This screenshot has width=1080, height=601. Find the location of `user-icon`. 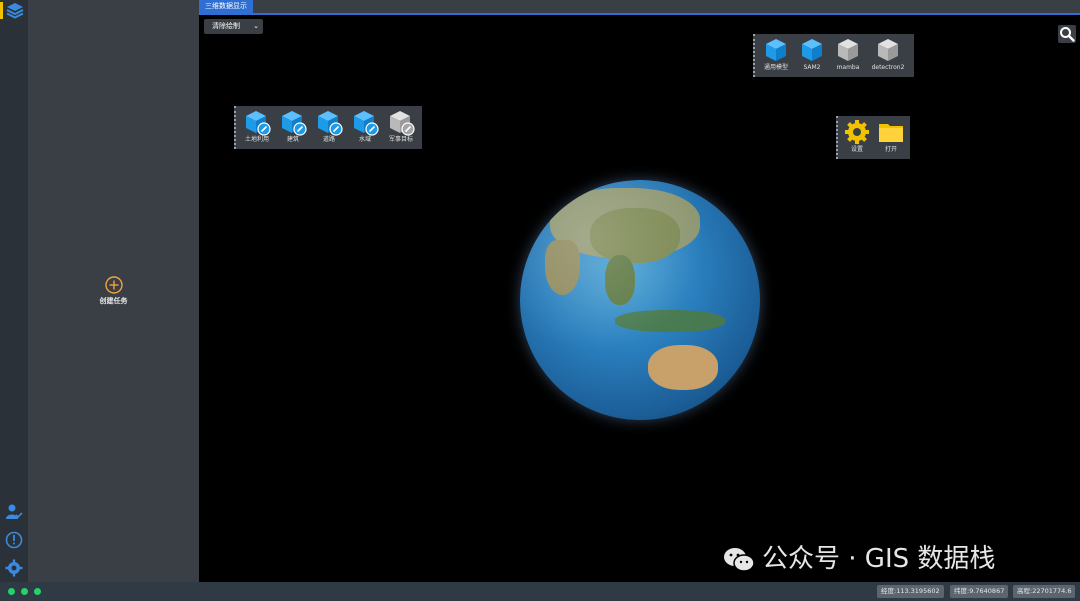

user-icon is located at coordinates (14, 512).